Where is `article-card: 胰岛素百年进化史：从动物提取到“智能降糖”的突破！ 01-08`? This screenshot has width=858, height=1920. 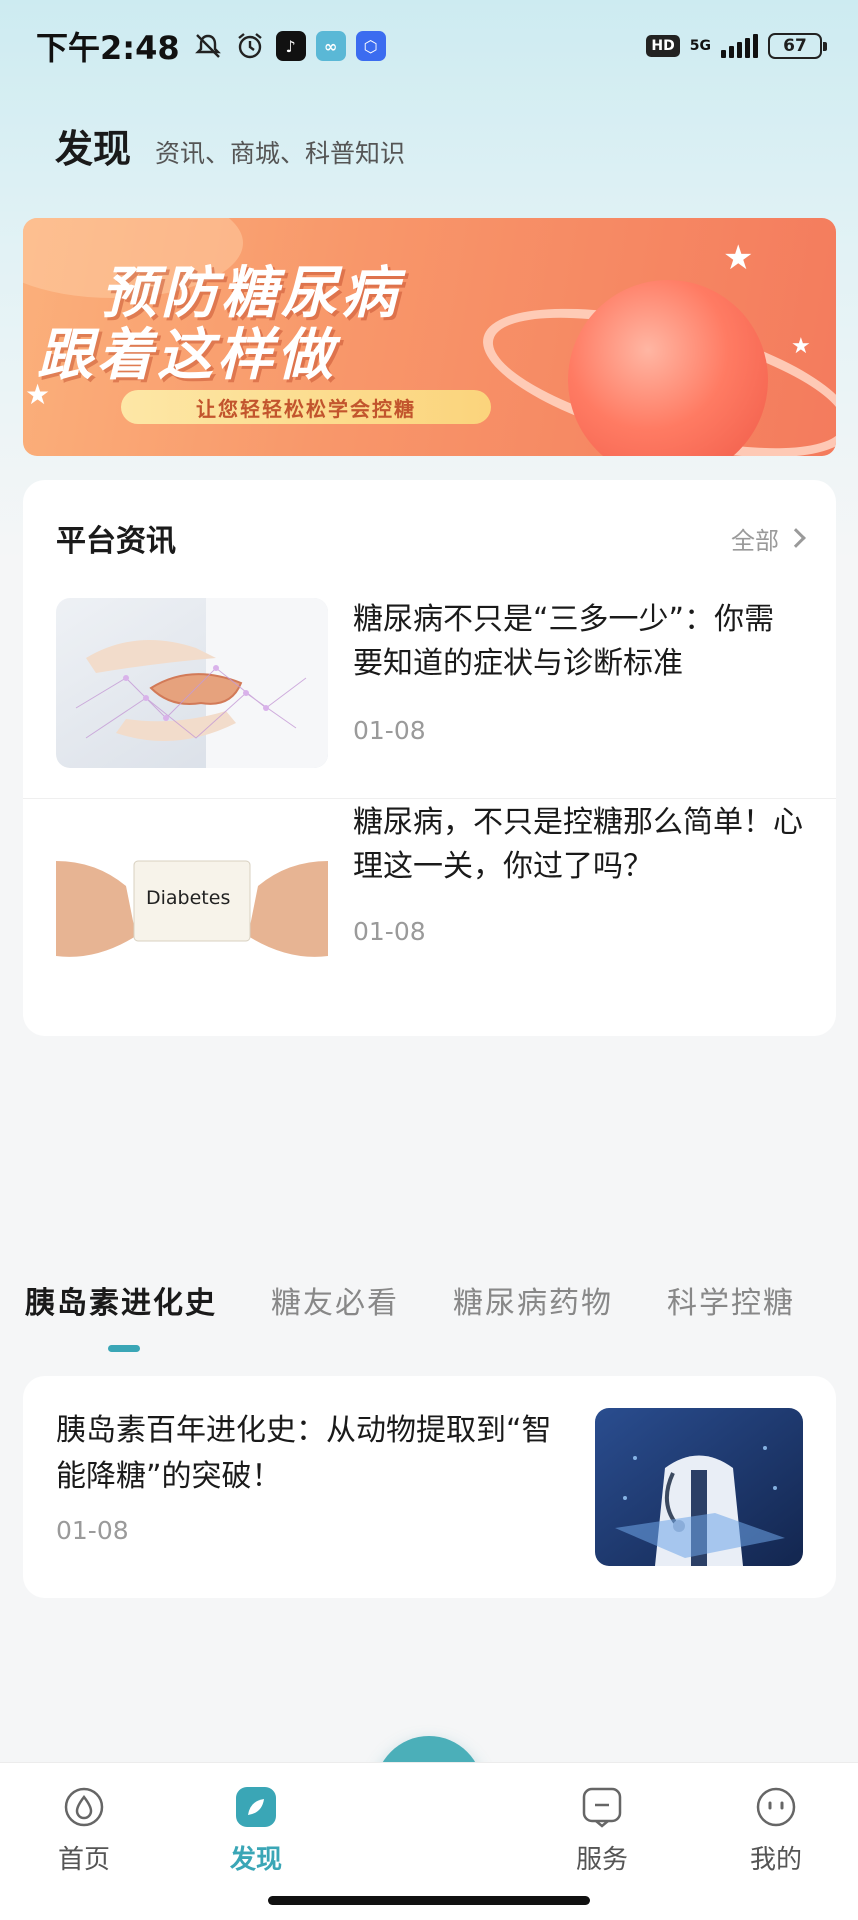 article-card: 胰岛素百年进化史：从动物提取到“智能降糖”的突破！ 01-08 is located at coordinates (429, 1487).